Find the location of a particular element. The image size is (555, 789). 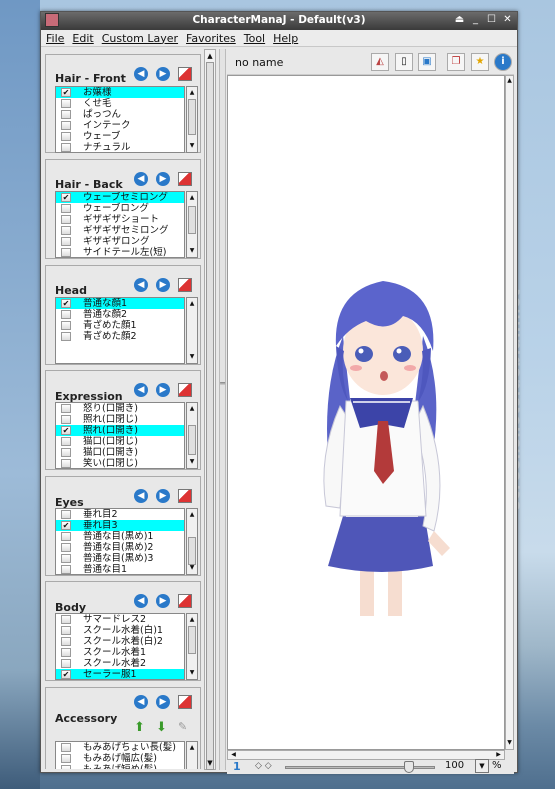

list-item: ✔ ウェーブセミロング is located at coordinates (120, 197).